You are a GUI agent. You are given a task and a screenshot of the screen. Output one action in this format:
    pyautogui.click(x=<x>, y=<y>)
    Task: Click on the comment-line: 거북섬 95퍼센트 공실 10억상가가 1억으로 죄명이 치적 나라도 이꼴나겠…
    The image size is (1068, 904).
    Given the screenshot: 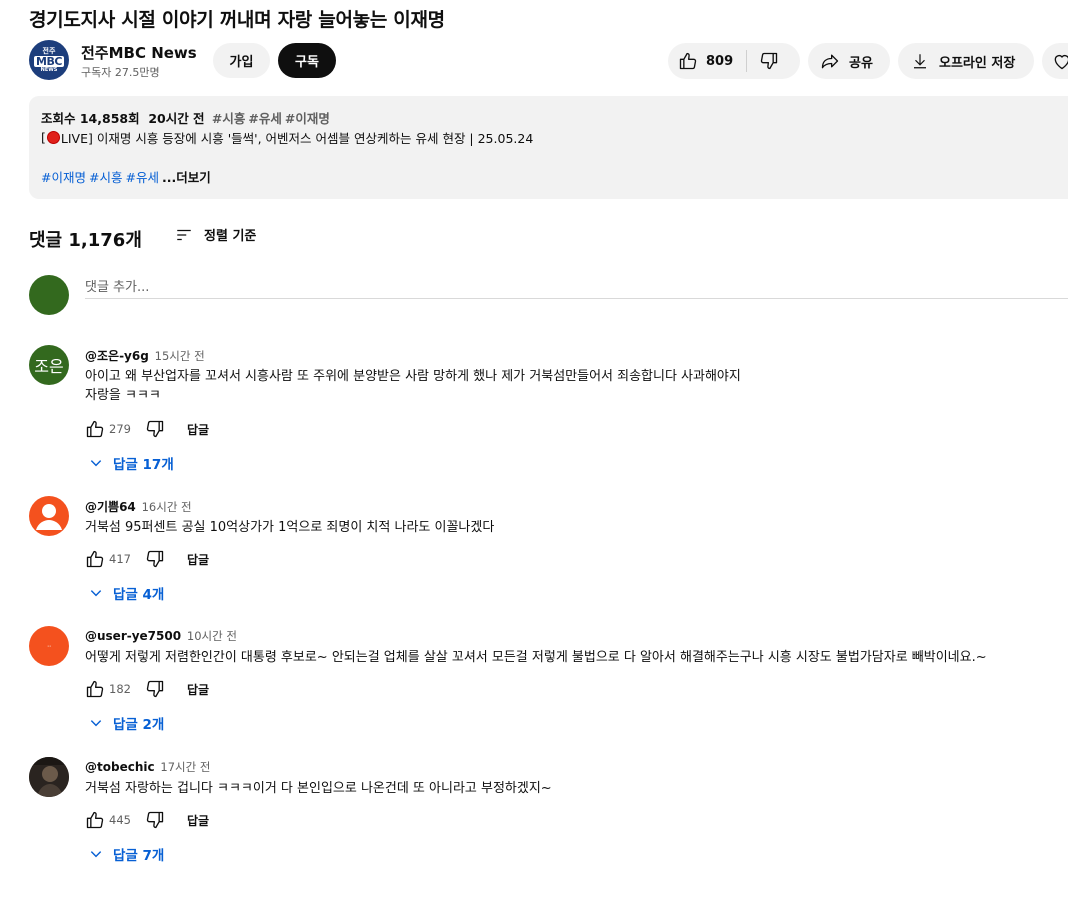 What is the action you would take?
    pyautogui.click(x=290, y=527)
    